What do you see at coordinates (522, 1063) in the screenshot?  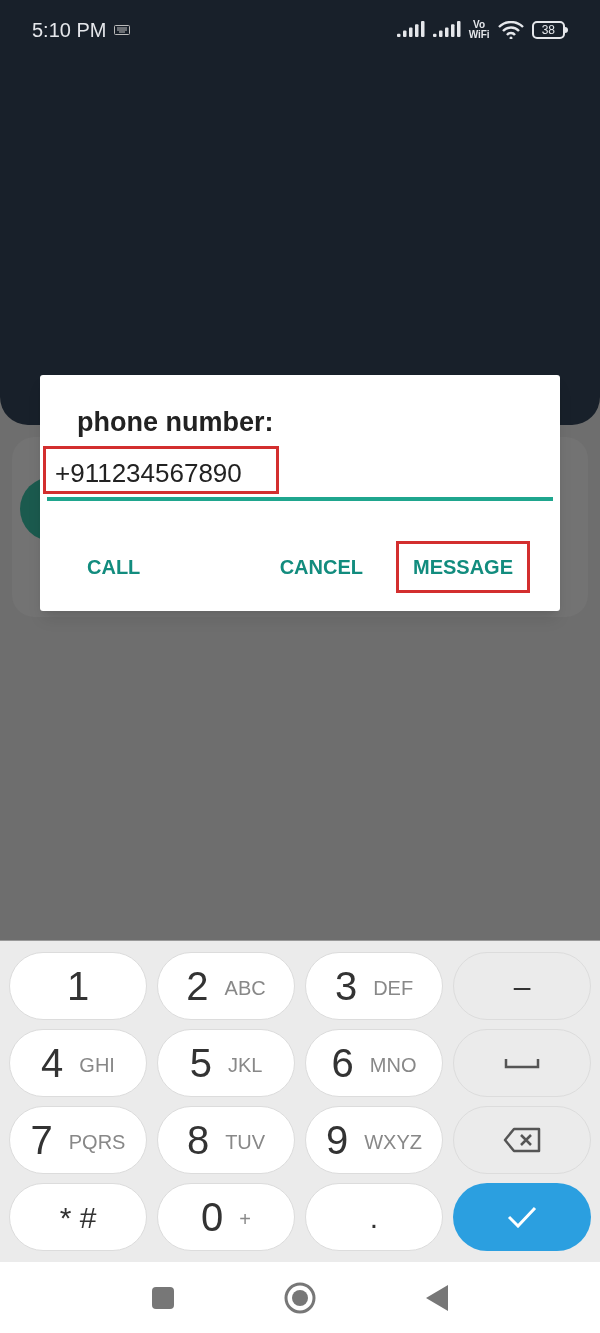 I see `space-icon` at bounding box center [522, 1063].